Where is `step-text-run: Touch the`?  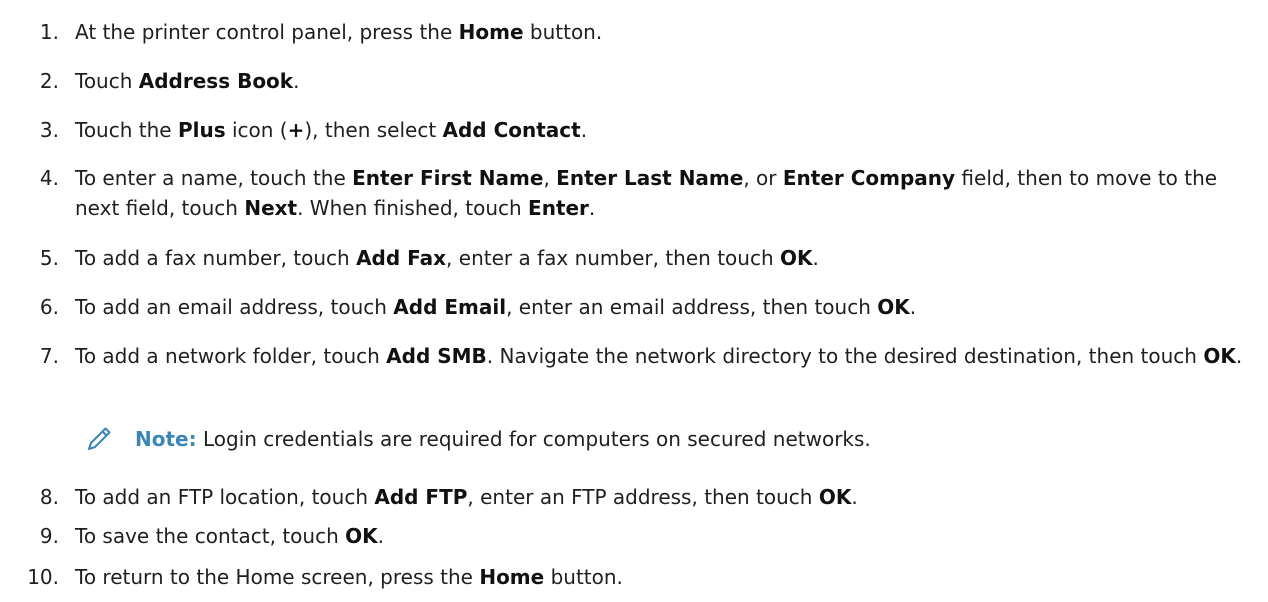 step-text-run: Touch the is located at coordinates (126, 130).